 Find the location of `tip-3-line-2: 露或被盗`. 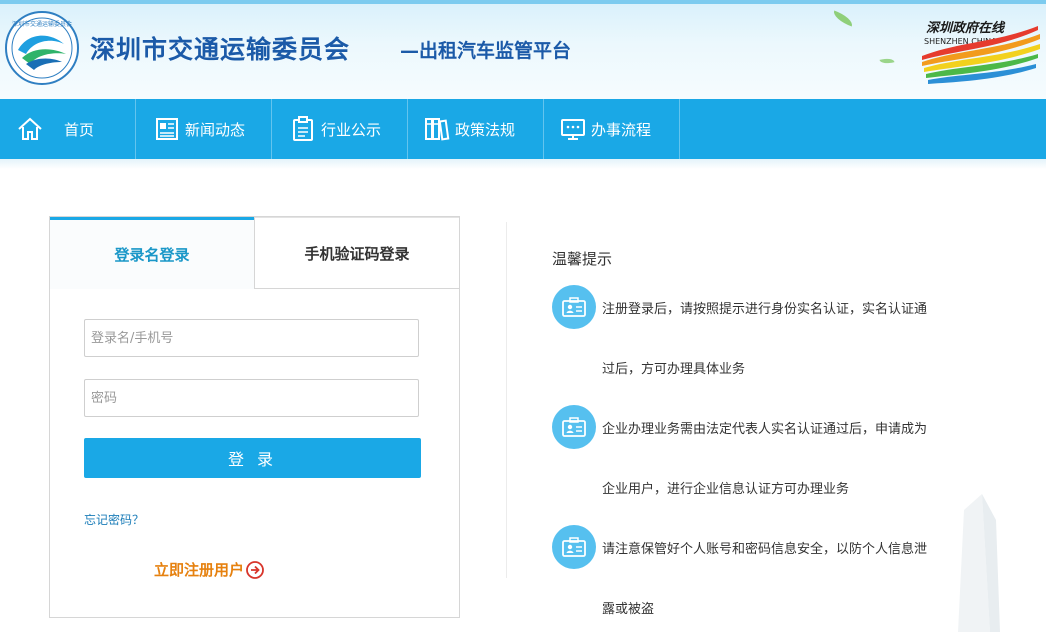

tip-3-line-2: 露或被盗 is located at coordinates (628, 609).